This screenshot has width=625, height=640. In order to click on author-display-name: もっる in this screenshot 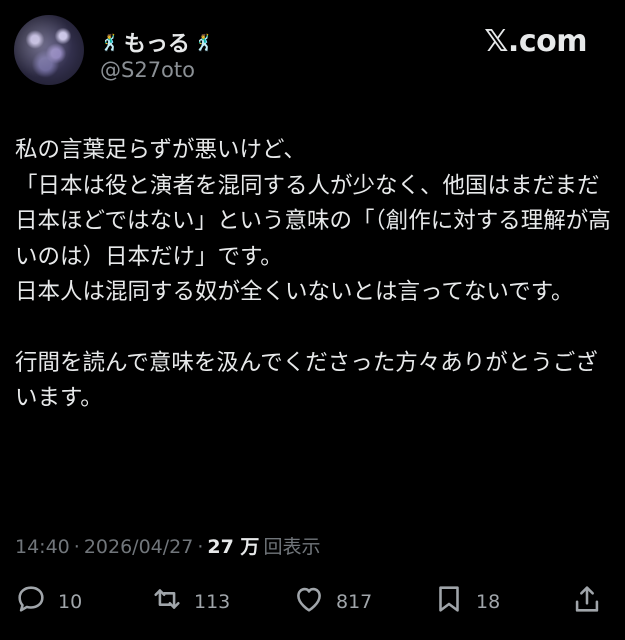, I will do `click(157, 42)`.